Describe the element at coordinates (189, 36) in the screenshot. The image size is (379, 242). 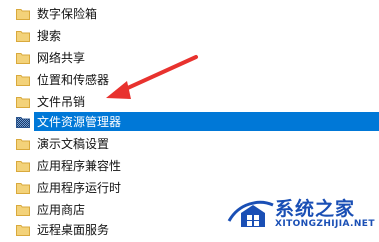
I see `tree-item-sousuo: 搜索` at that location.